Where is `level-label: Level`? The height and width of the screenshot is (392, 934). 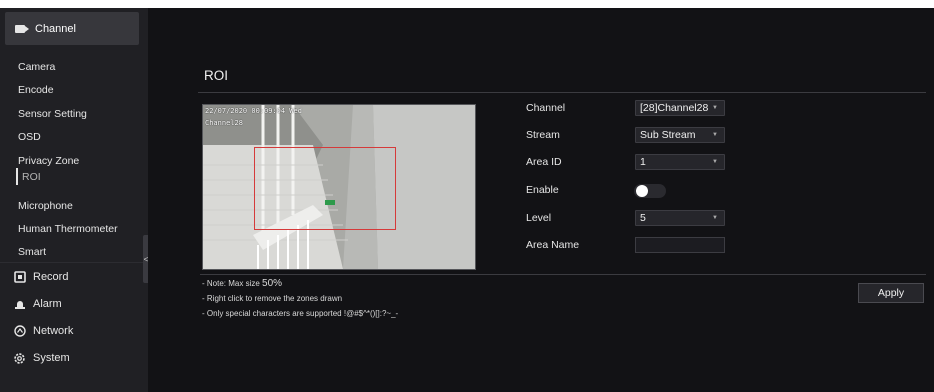 level-label: Level is located at coordinates (539, 218).